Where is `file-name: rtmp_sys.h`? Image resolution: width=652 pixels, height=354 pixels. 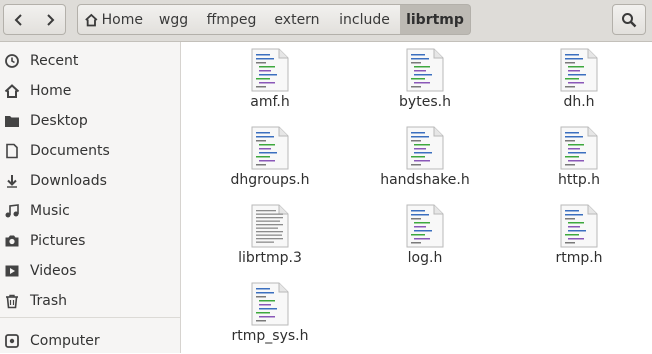
file-name: rtmp_sys.h is located at coordinates (270, 336).